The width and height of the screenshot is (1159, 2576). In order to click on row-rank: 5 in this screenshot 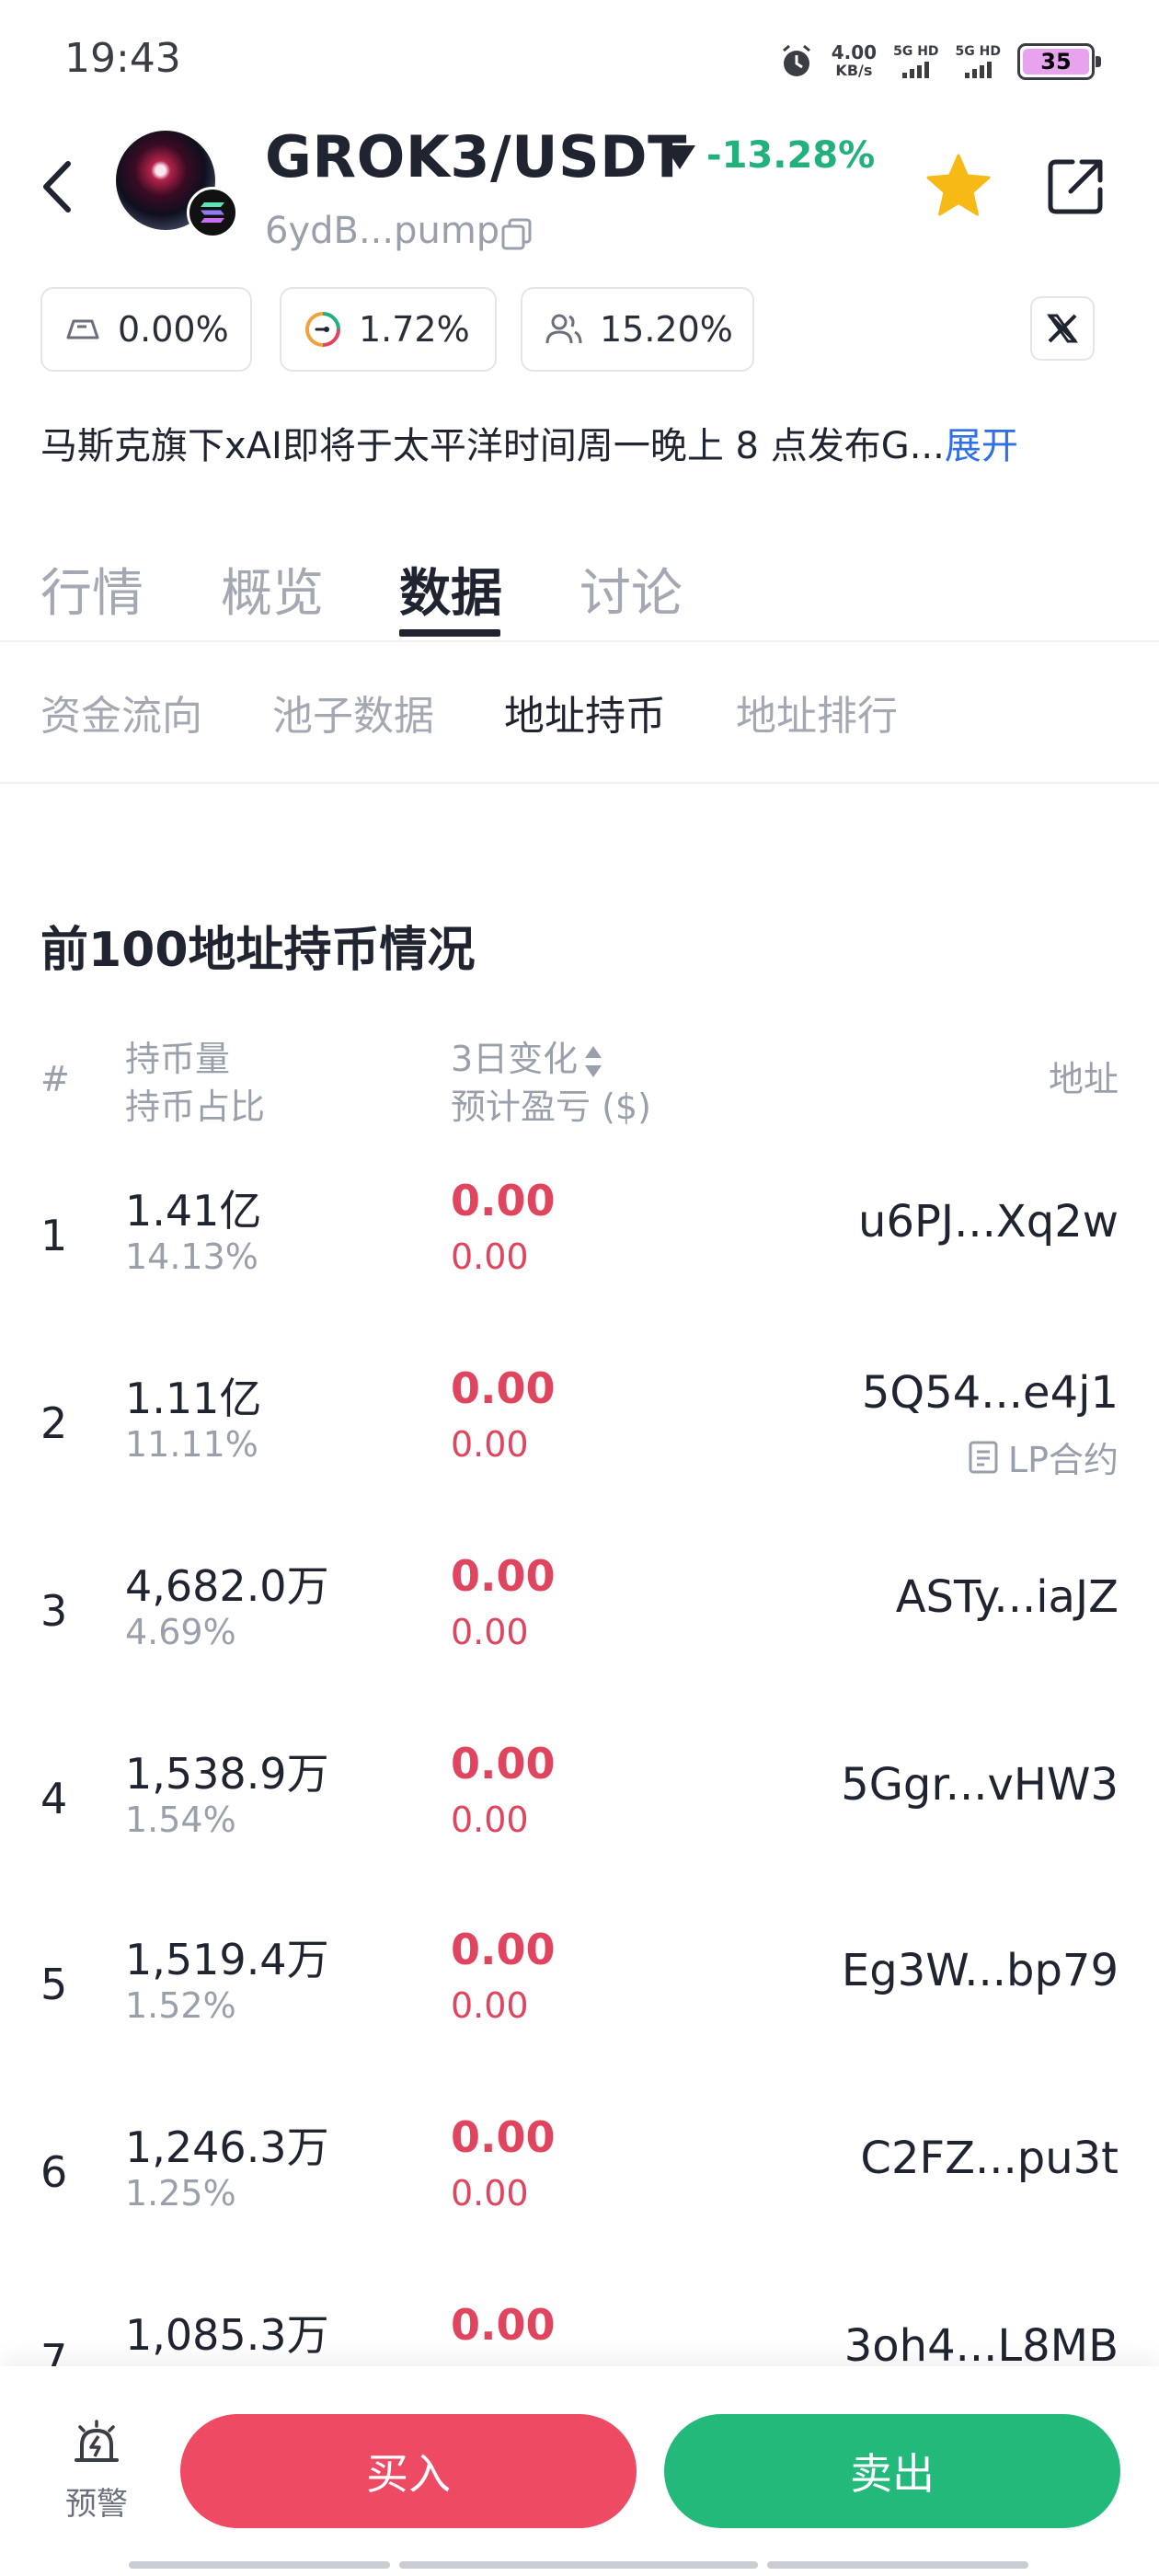, I will do `click(54, 1984)`.